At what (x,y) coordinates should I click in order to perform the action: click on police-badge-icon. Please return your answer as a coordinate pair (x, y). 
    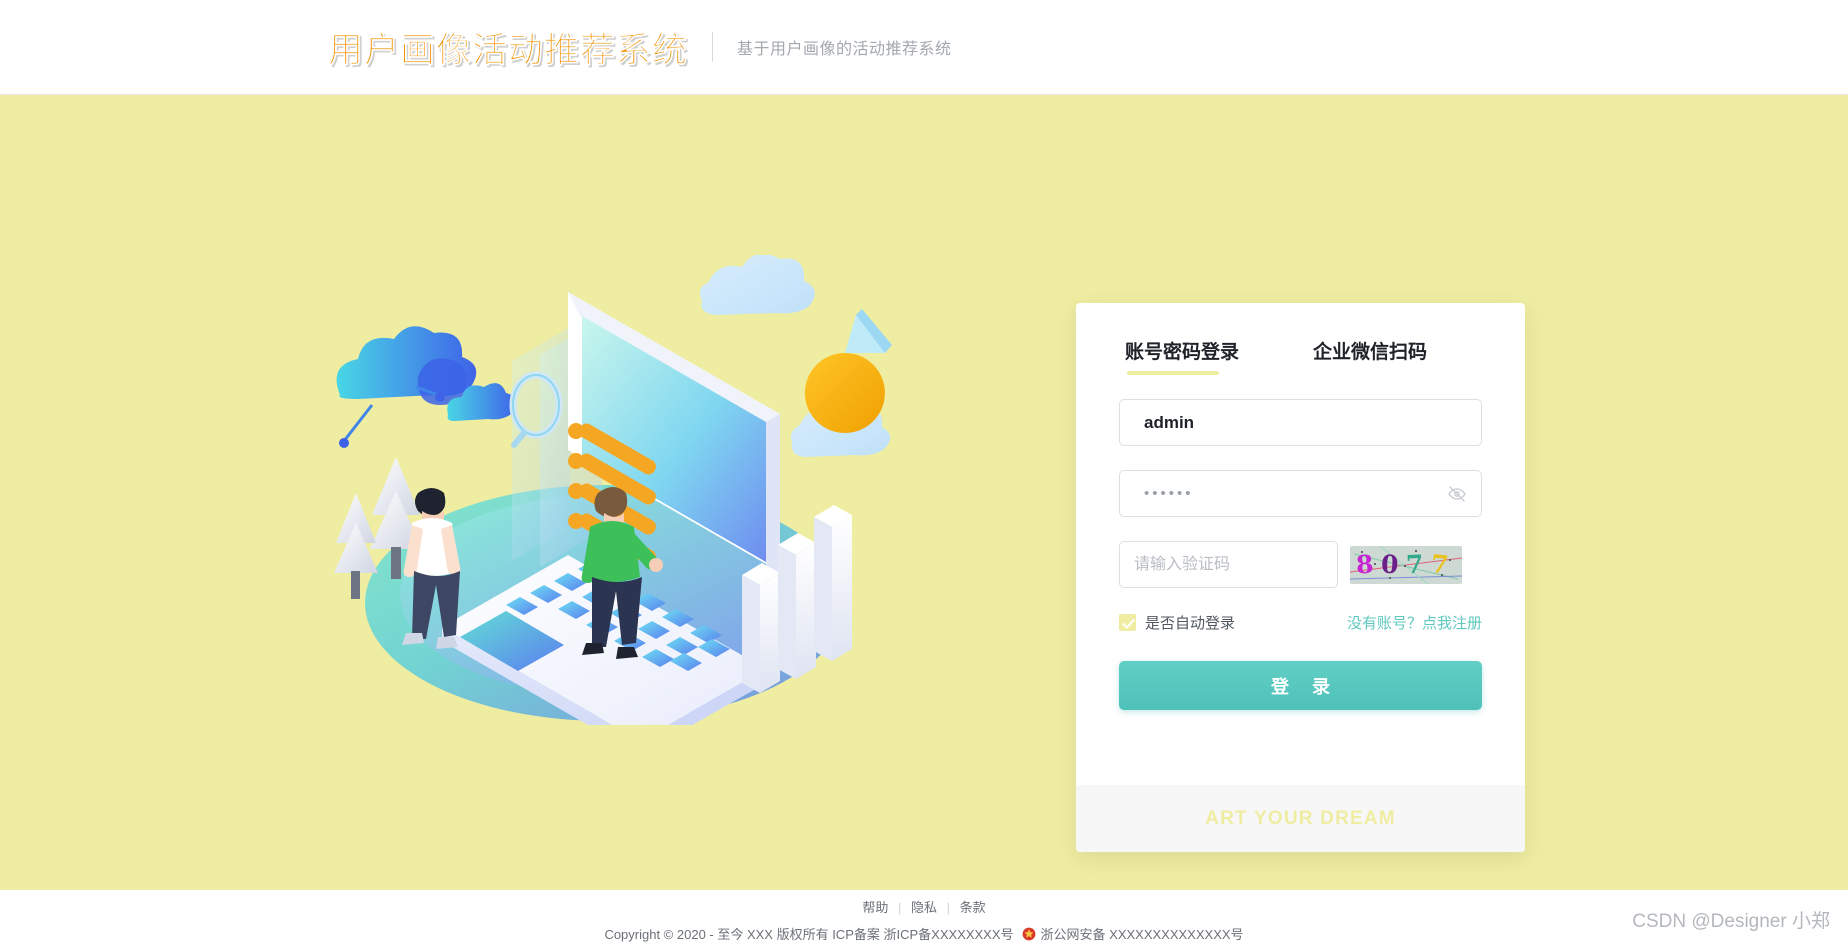
    Looking at the image, I should click on (1029, 934).